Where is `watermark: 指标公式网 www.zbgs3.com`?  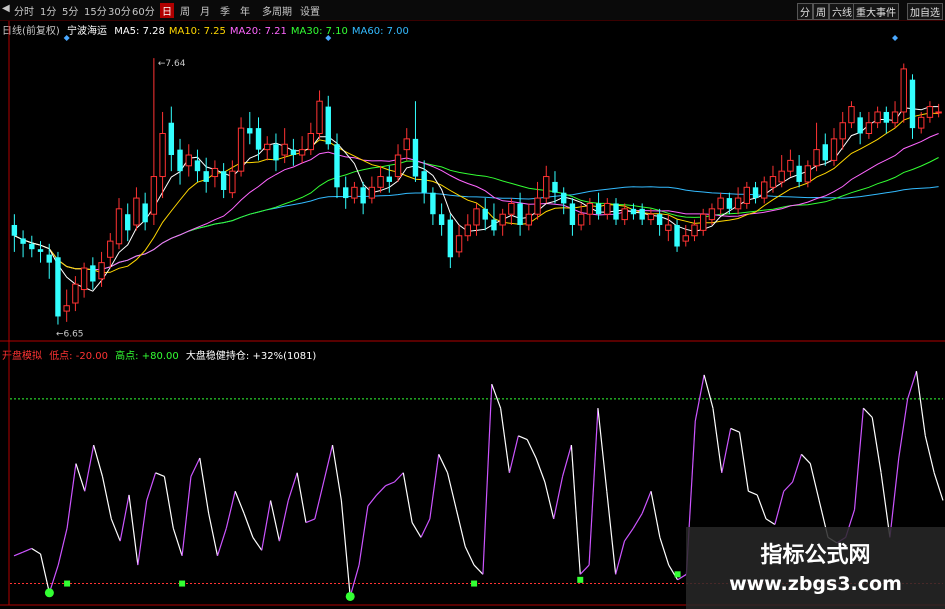
watermark: 指标公式网 www.zbgs3.com is located at coordinates (815, 568).